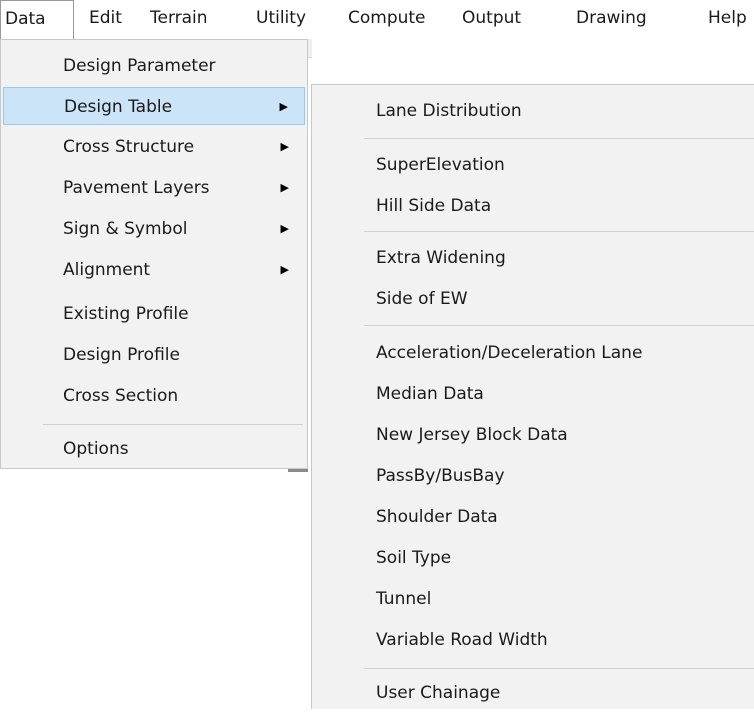 This screenshot has height=712, width=754. I want to click on menu-item-label: Cross Structure, so click(129, 147).